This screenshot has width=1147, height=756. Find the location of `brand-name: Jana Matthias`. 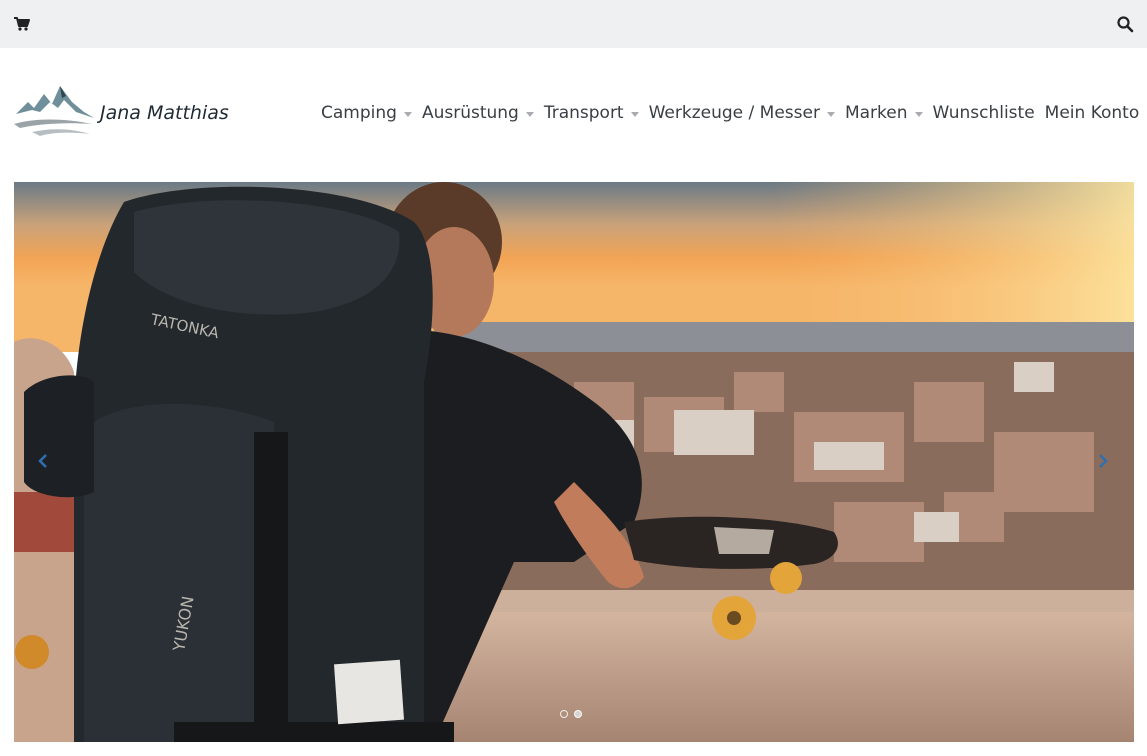

brand-name: Jana Matthias is located at coordinates (164, 113).